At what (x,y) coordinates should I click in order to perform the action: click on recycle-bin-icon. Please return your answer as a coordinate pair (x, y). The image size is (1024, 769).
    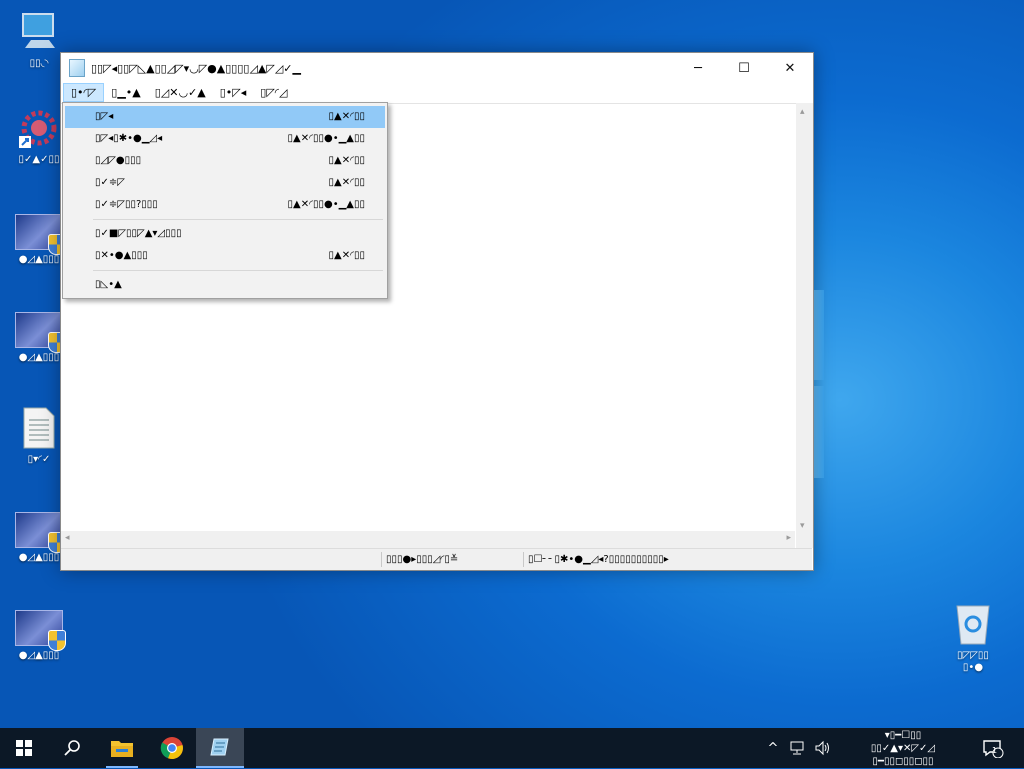
    Looking at the image, I should click on (973, 624).